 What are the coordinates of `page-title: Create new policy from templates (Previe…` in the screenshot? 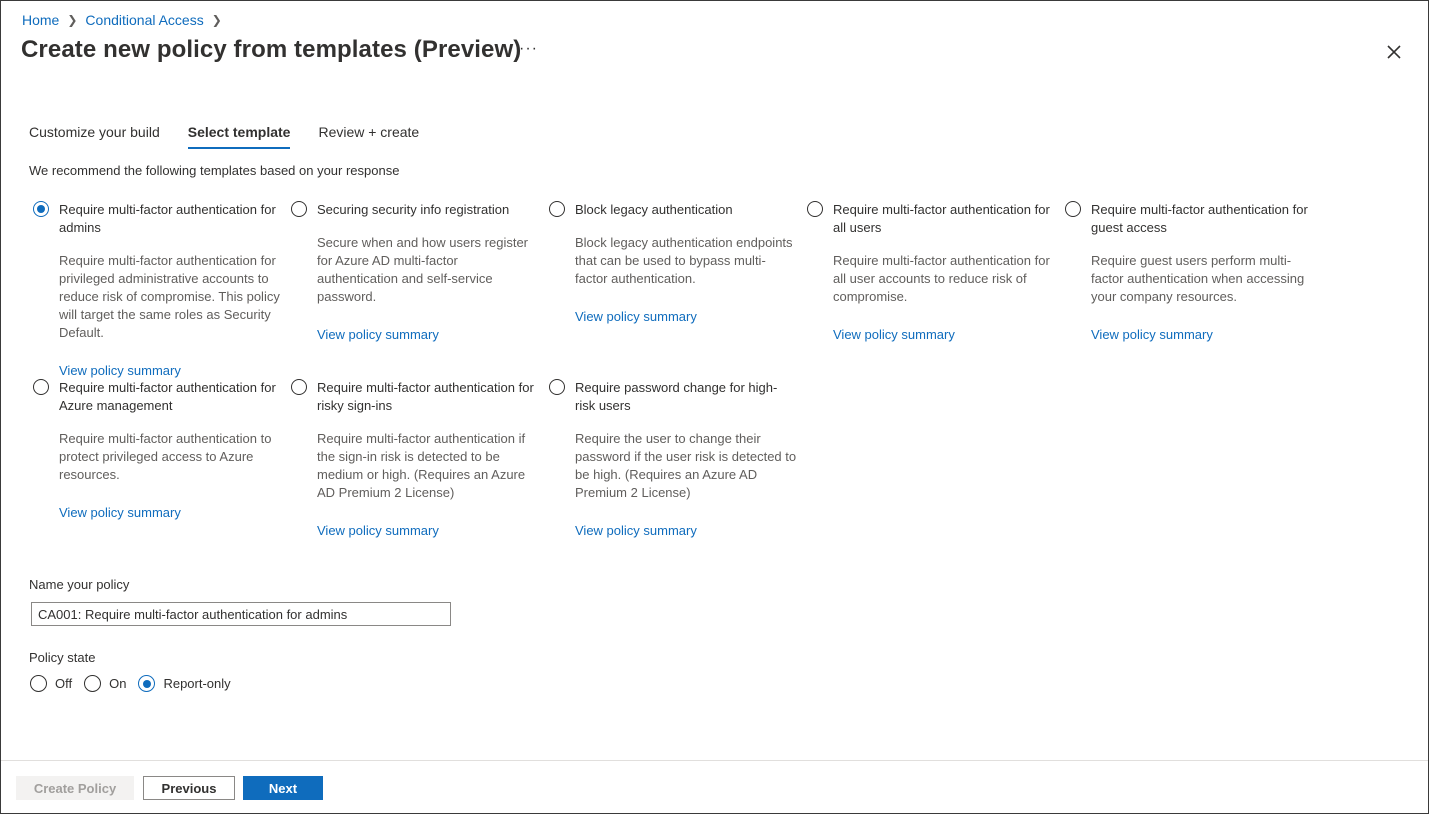 It's located at (271, 49).